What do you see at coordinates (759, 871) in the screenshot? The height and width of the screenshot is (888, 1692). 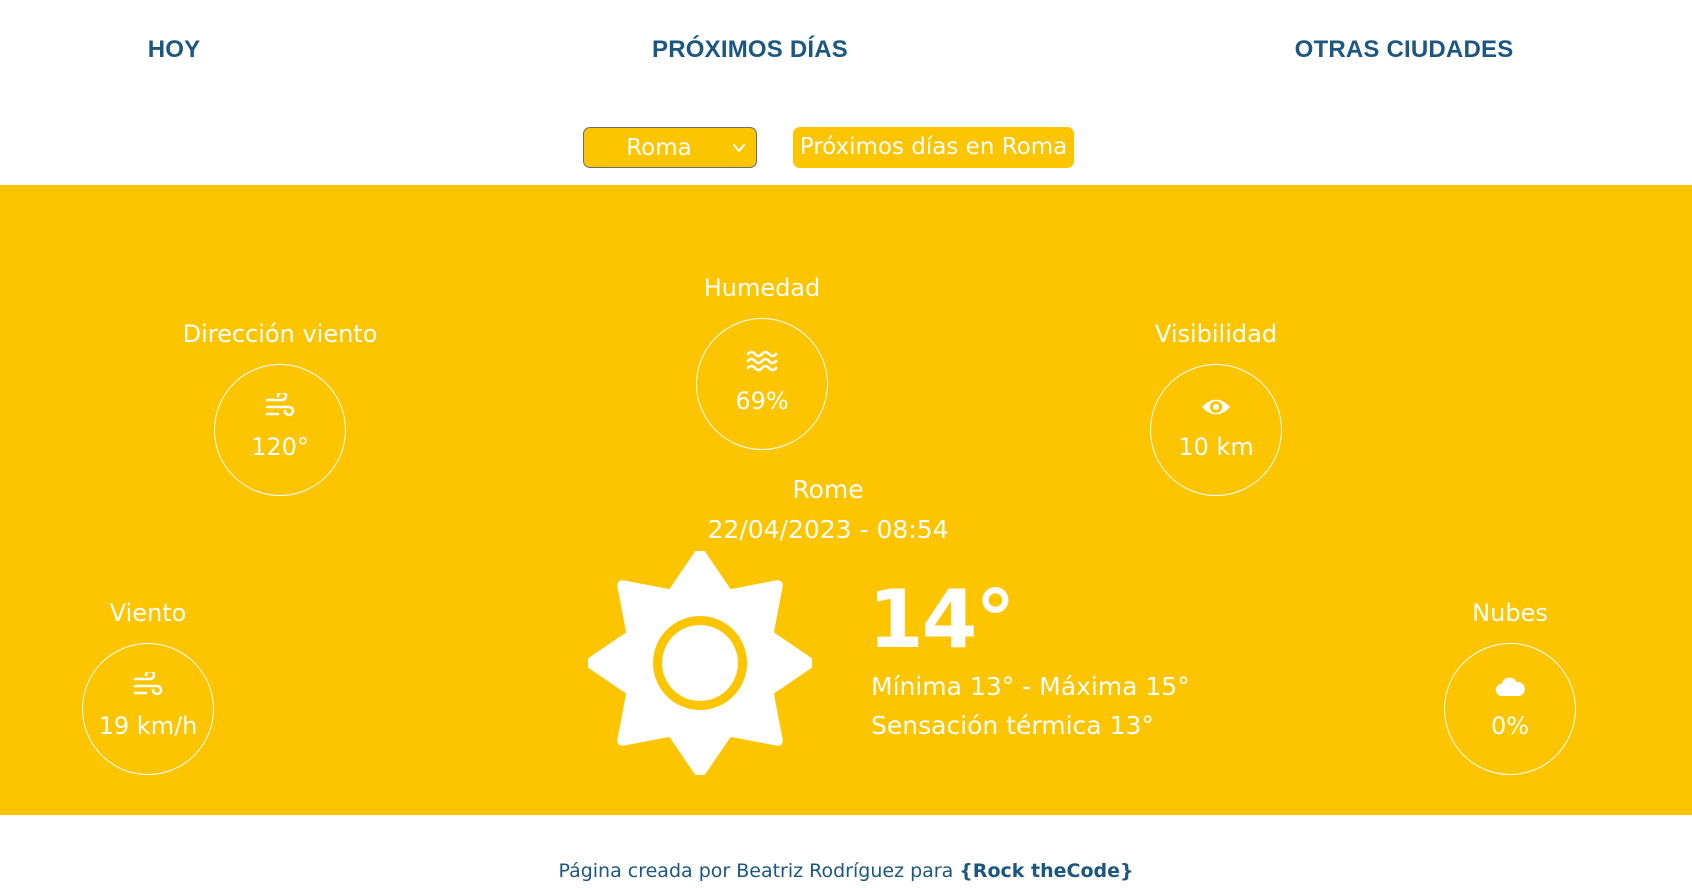 I see `footer-text: Página creada por Beatriz Rodríguez para` at bounding box center [759, 871].